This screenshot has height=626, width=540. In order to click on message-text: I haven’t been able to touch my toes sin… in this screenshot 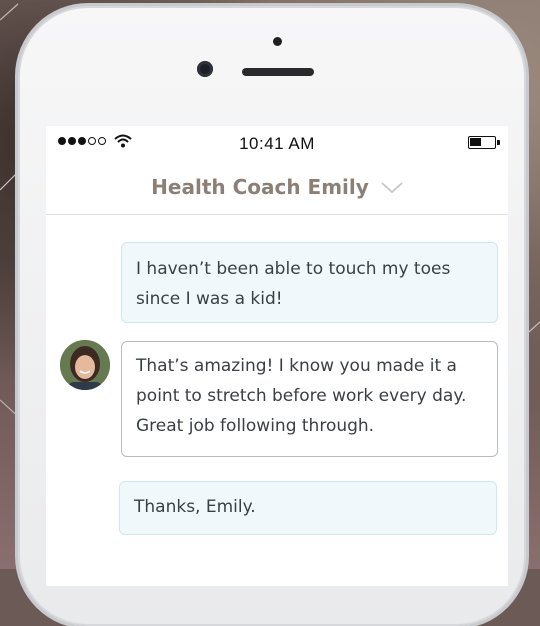, I will do `click(293, 284)`.